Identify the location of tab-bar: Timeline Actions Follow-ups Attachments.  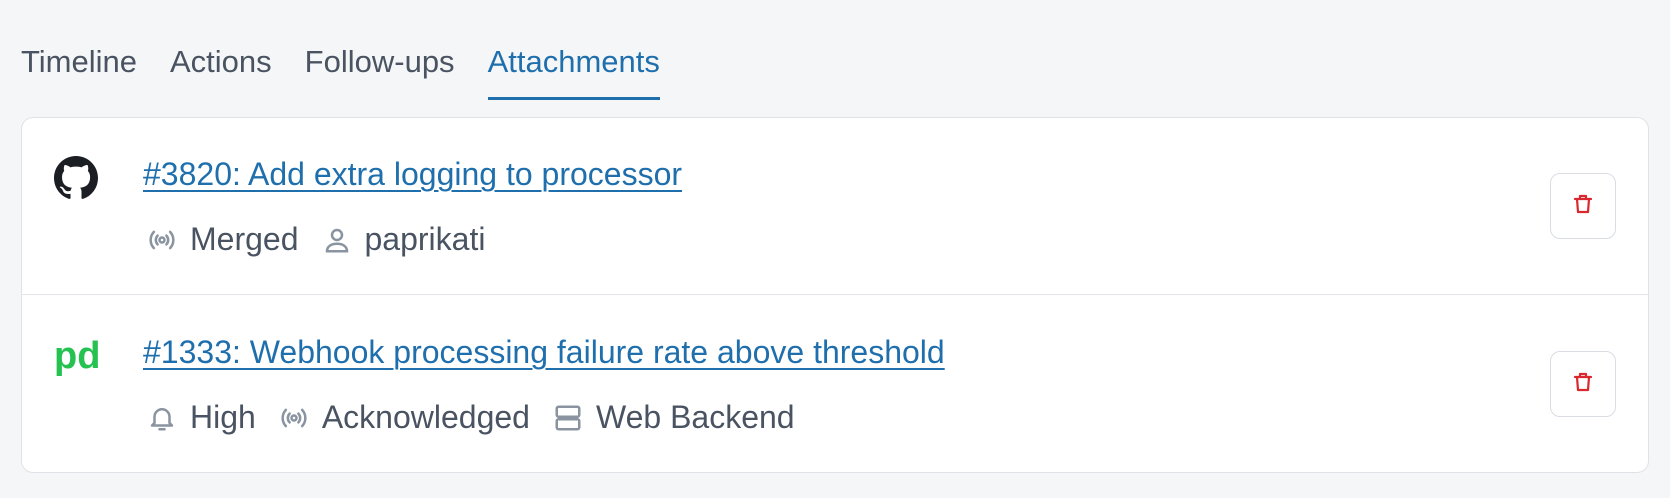
(357, 62).